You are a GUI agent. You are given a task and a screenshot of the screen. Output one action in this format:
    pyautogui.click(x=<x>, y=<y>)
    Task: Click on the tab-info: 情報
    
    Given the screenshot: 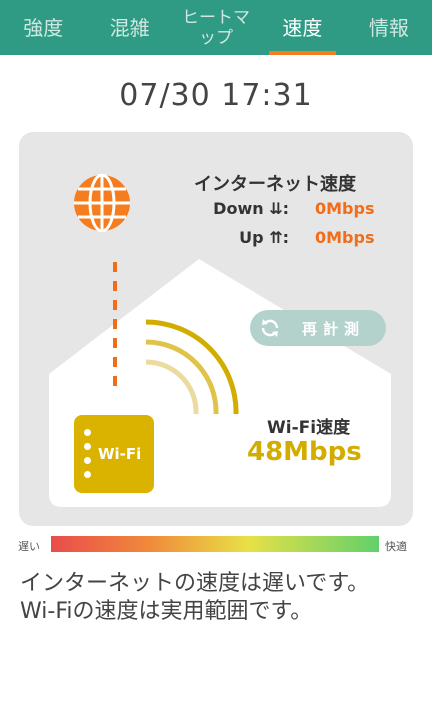 What is the action you would take?
    pyautogui.click(x=389, y=27)
    